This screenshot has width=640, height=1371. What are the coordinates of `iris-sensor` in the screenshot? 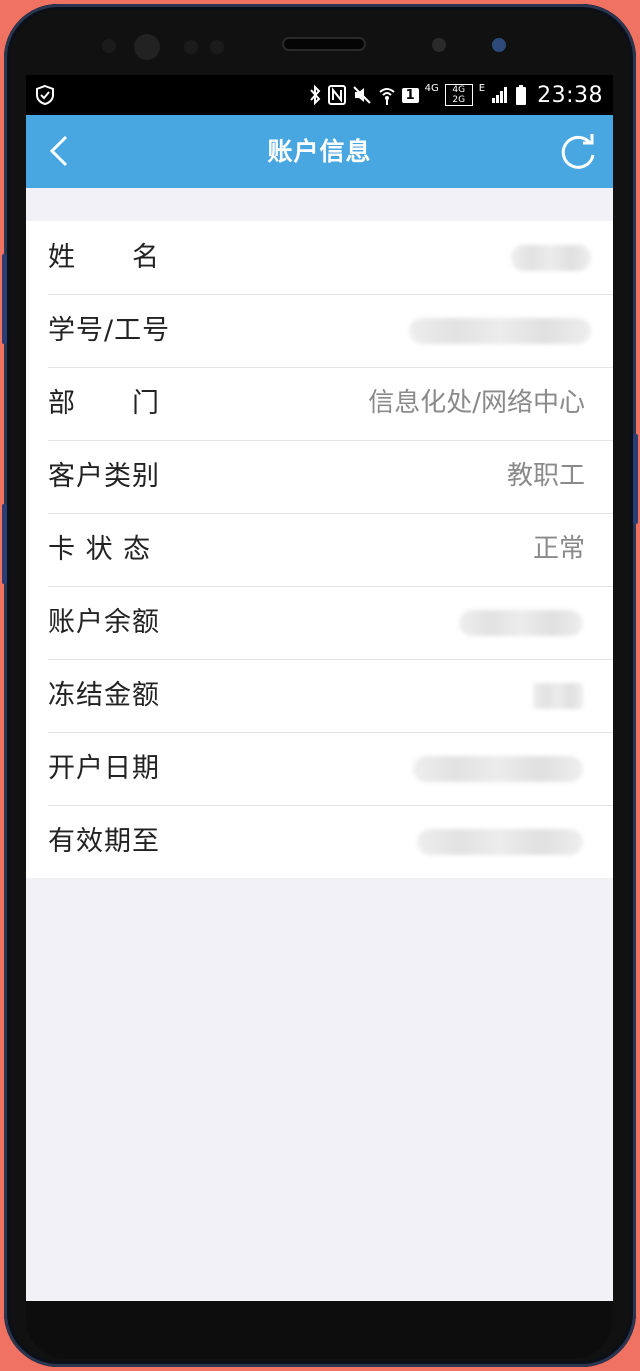 It's located at (499, 45).